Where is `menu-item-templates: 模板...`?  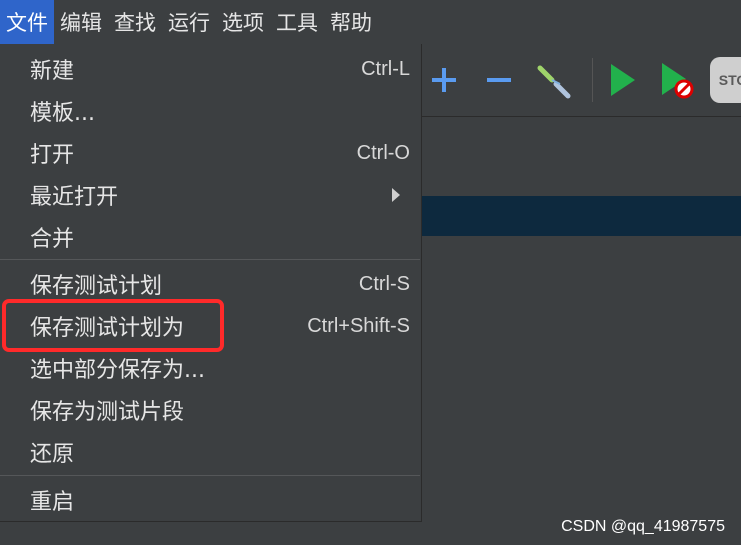
menu-item-templates: 模板... is located at coordinates (210, 111).